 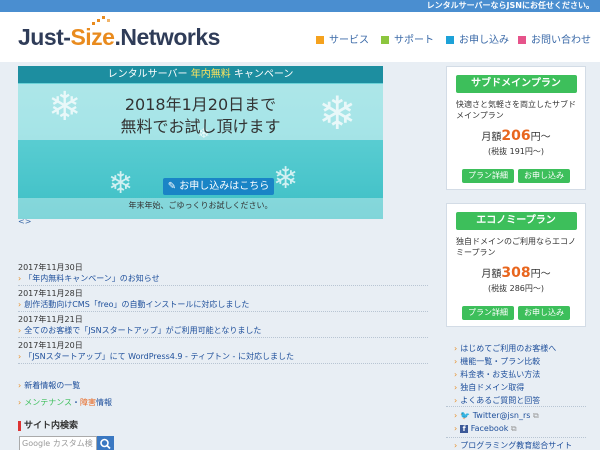 I want to click on news-date: 2017年11月30日, so click(x=50, y=267).